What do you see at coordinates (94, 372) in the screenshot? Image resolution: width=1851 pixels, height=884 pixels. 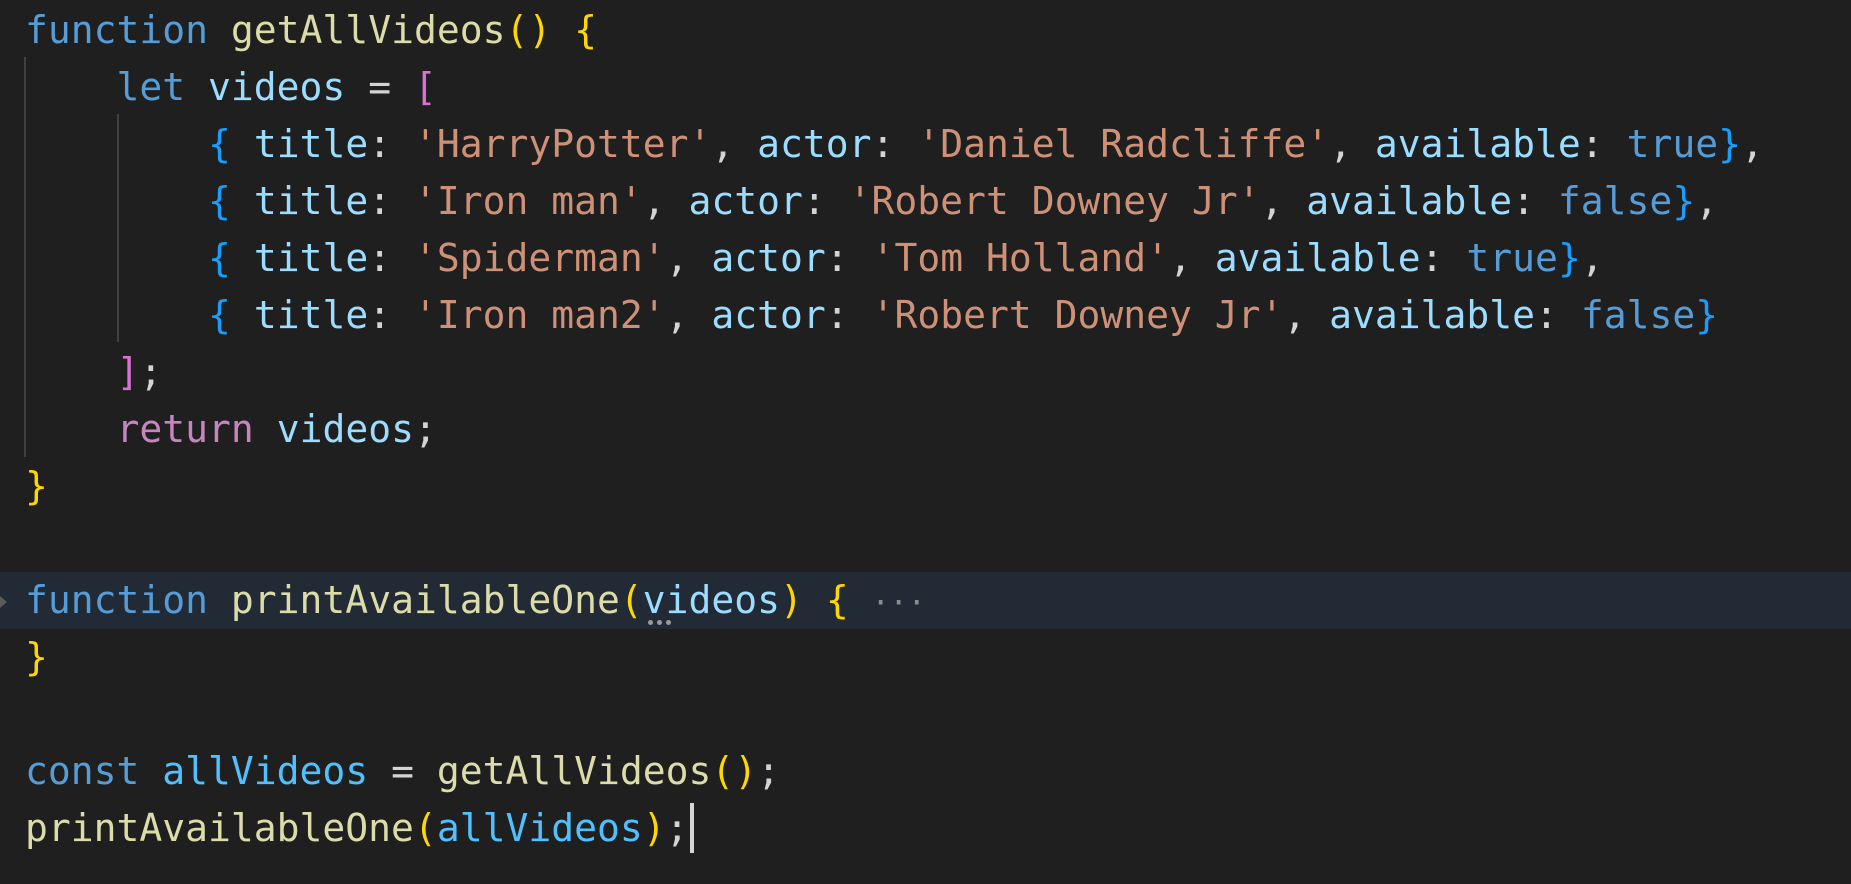 I see `code-line-text: ];` at bounding box center [94, 372].